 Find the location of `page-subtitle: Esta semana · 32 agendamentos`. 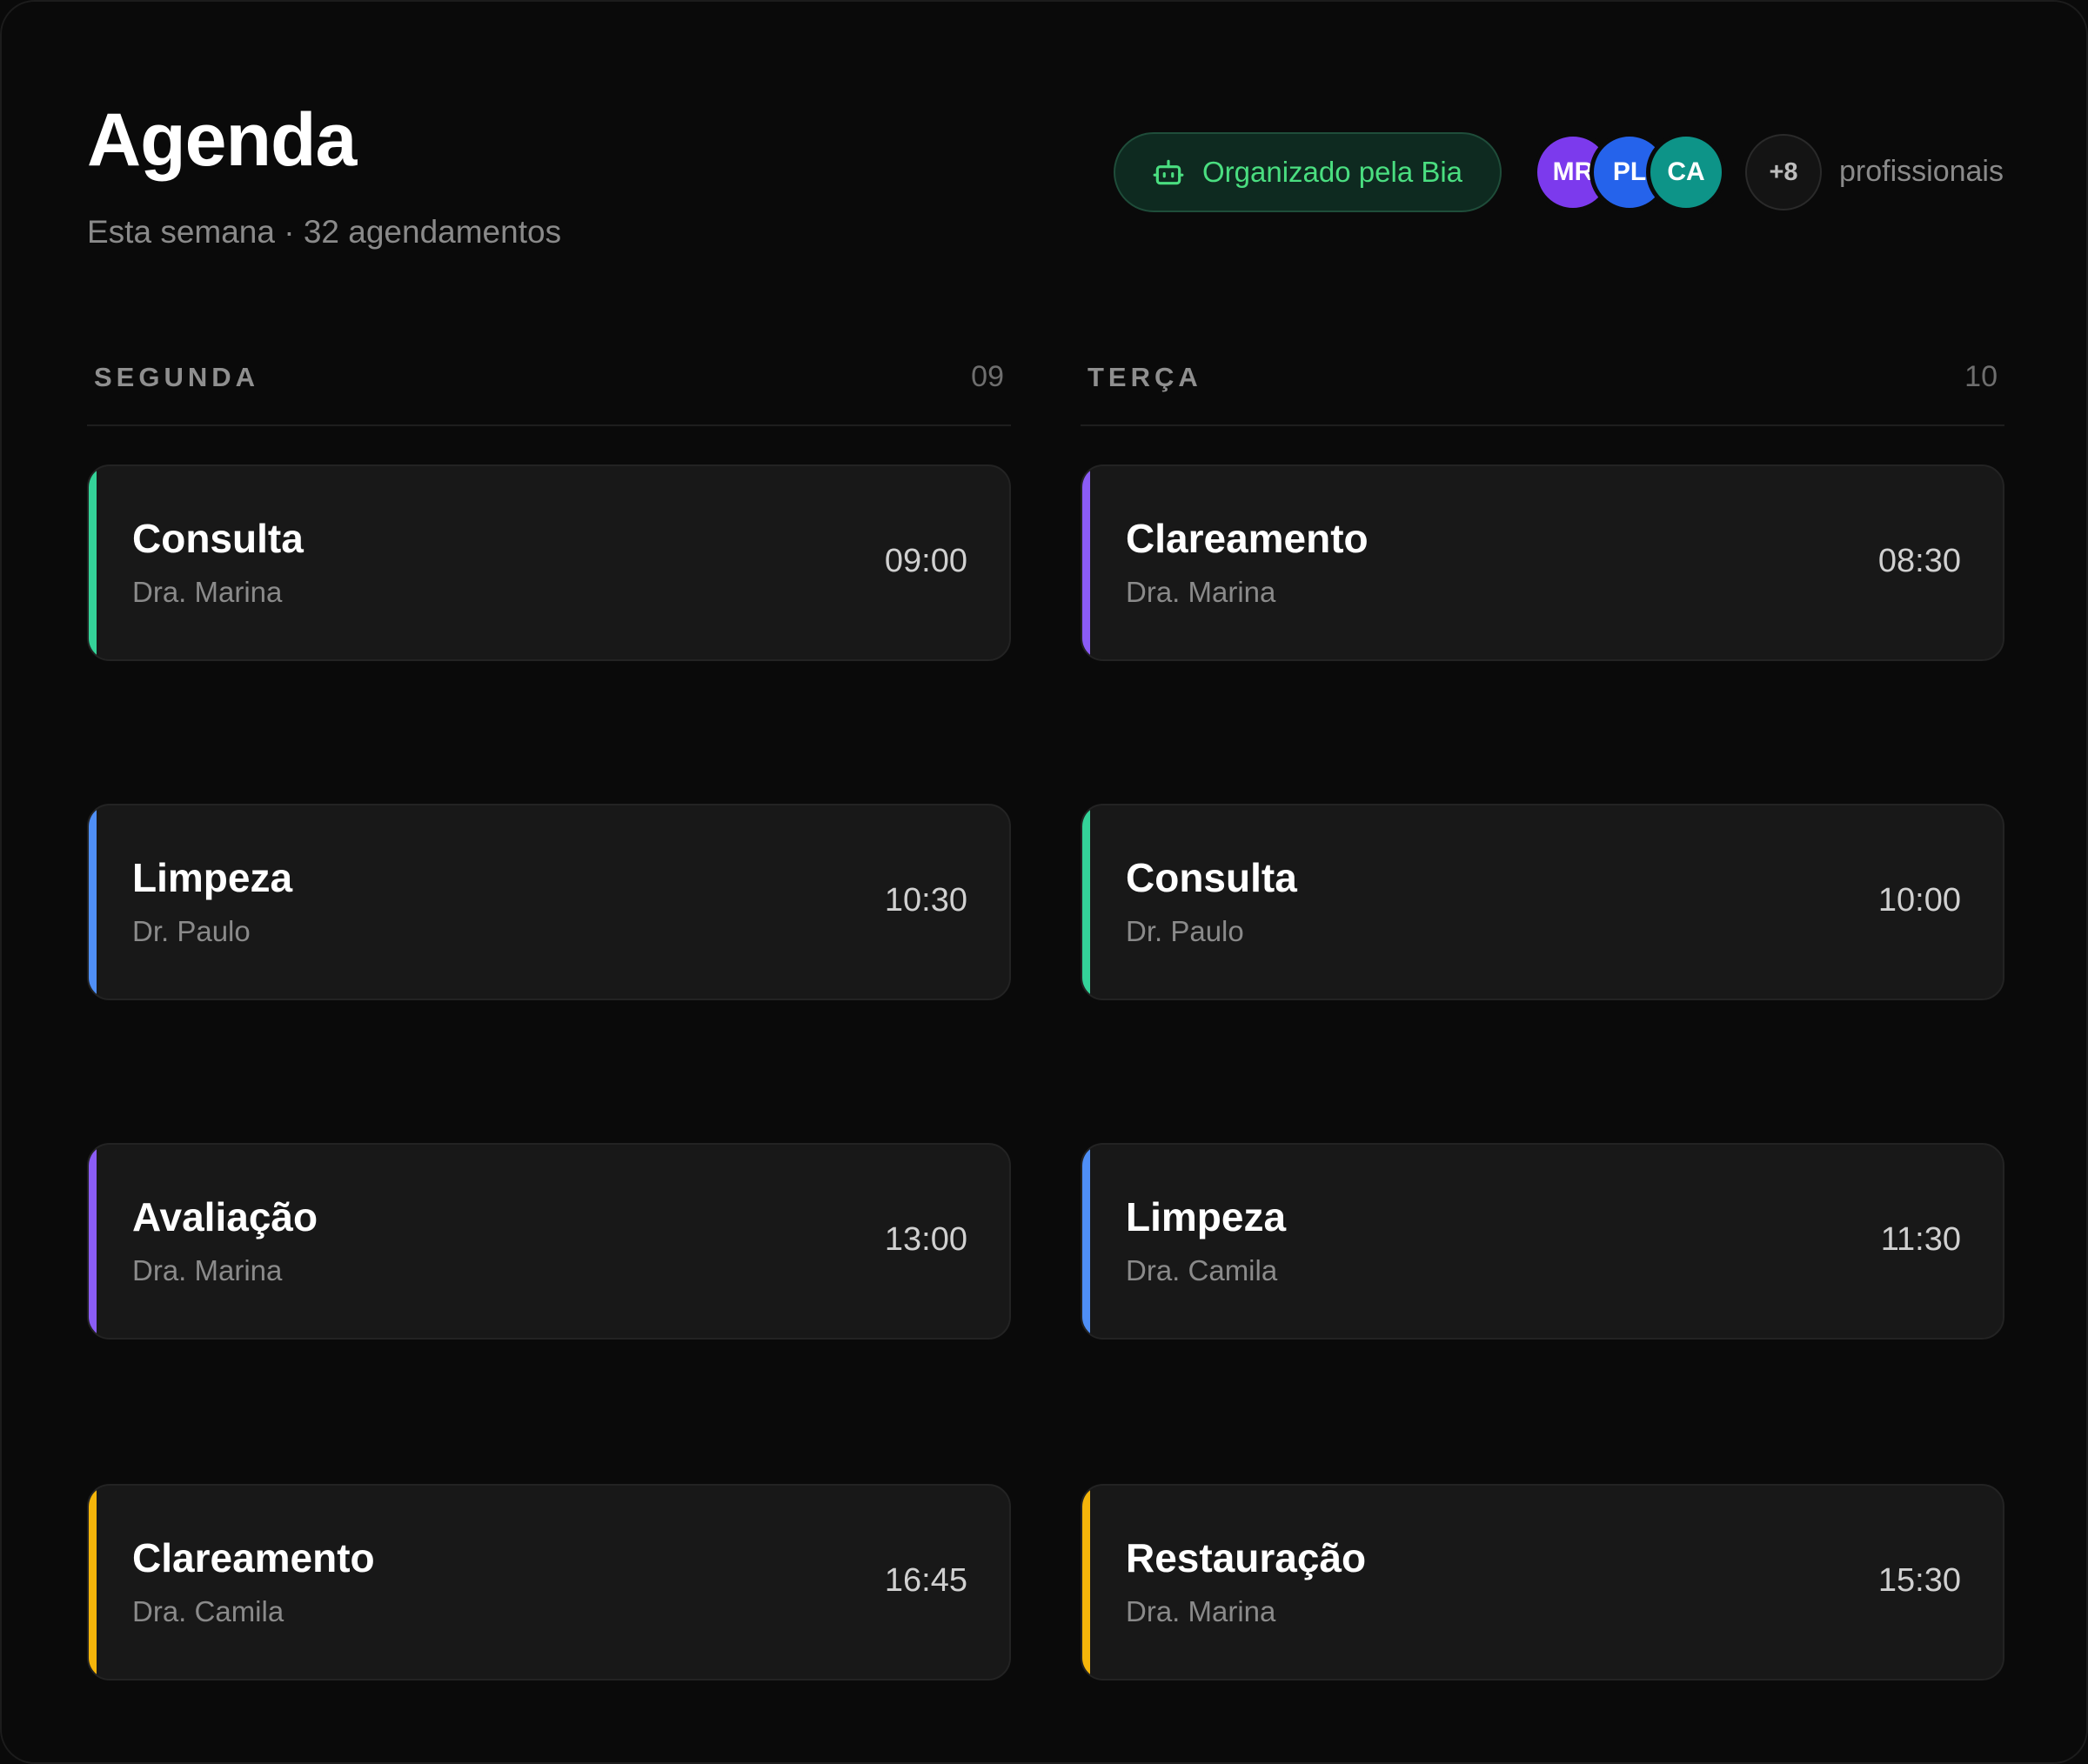

page-subtitle: Esta semana · 32 agendamentos is located at coordinates (324, 232).